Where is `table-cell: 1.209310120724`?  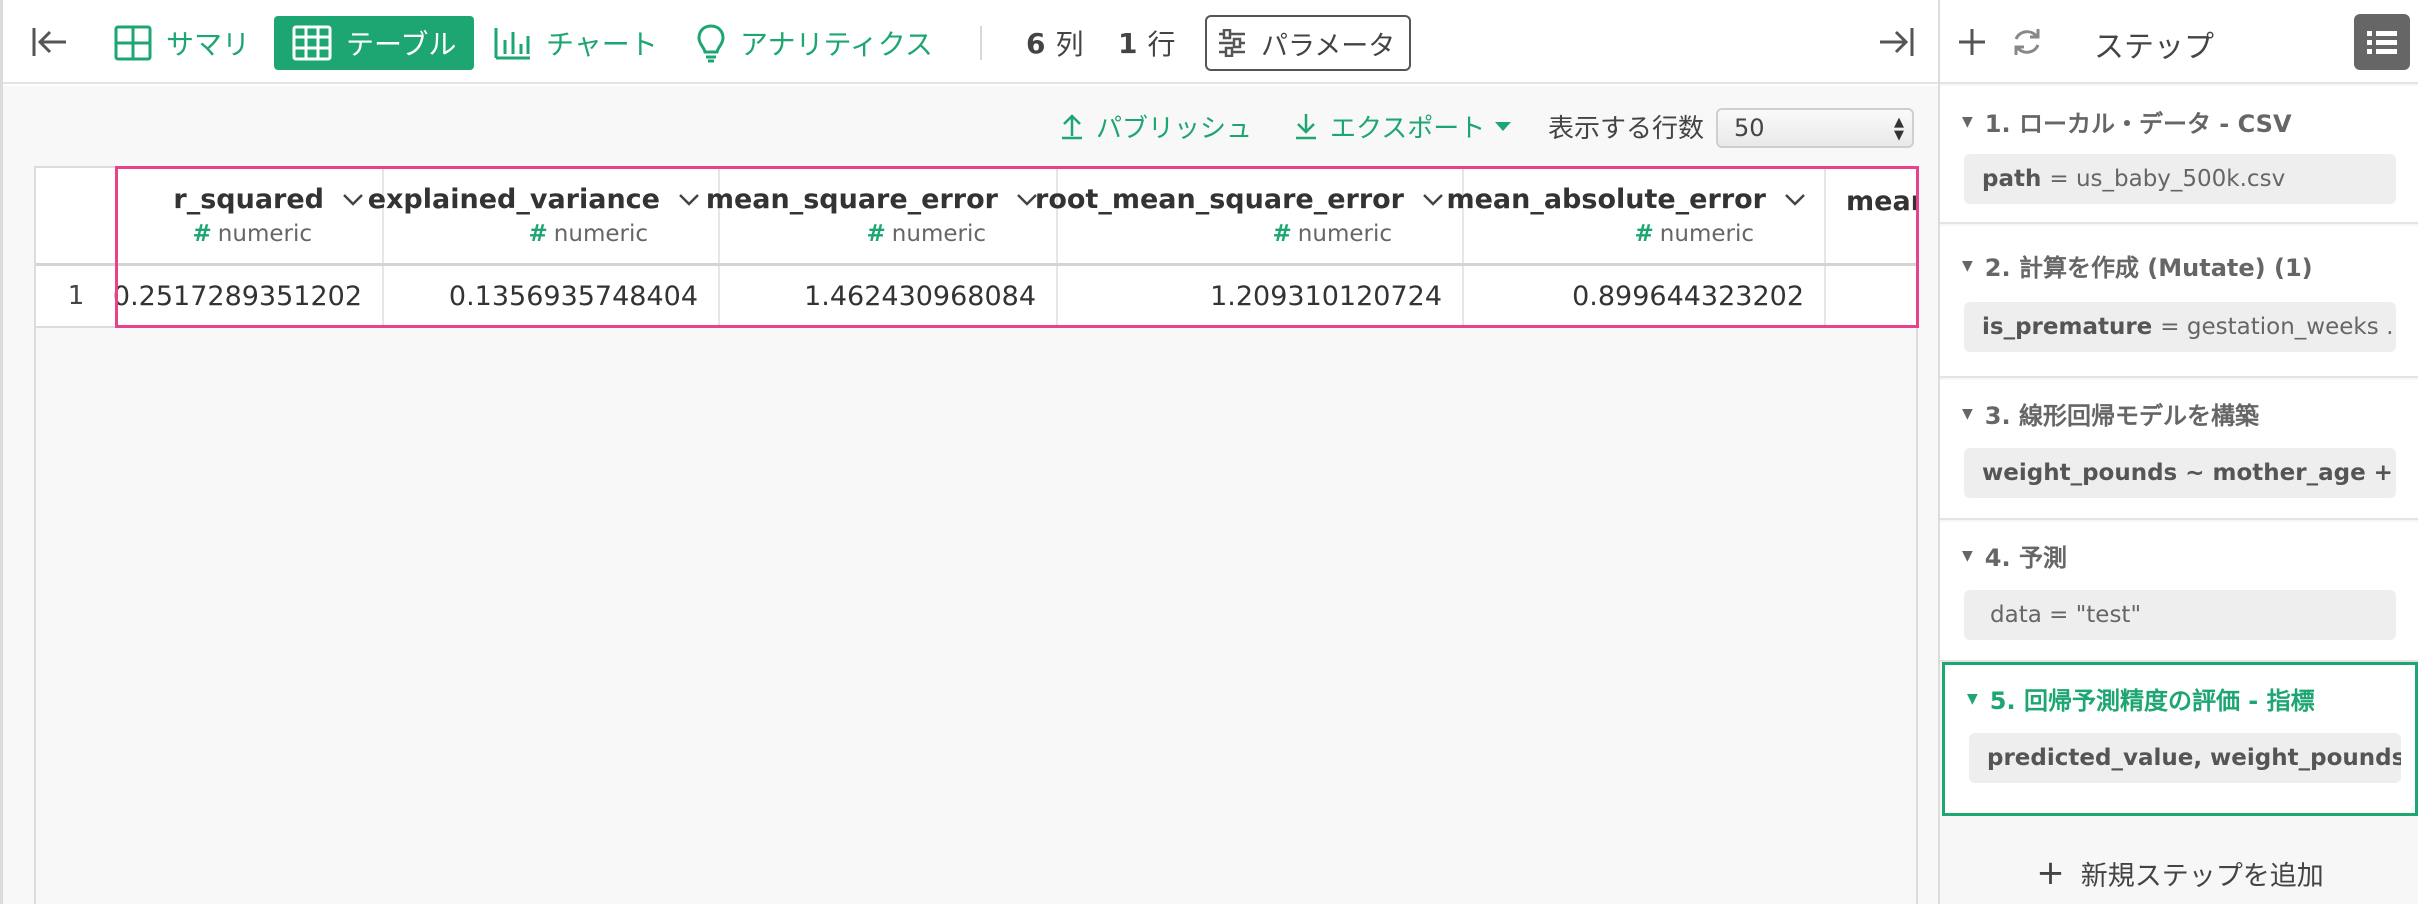
table-cell: 1.209310120724 is located at coordinates (1261, 296).